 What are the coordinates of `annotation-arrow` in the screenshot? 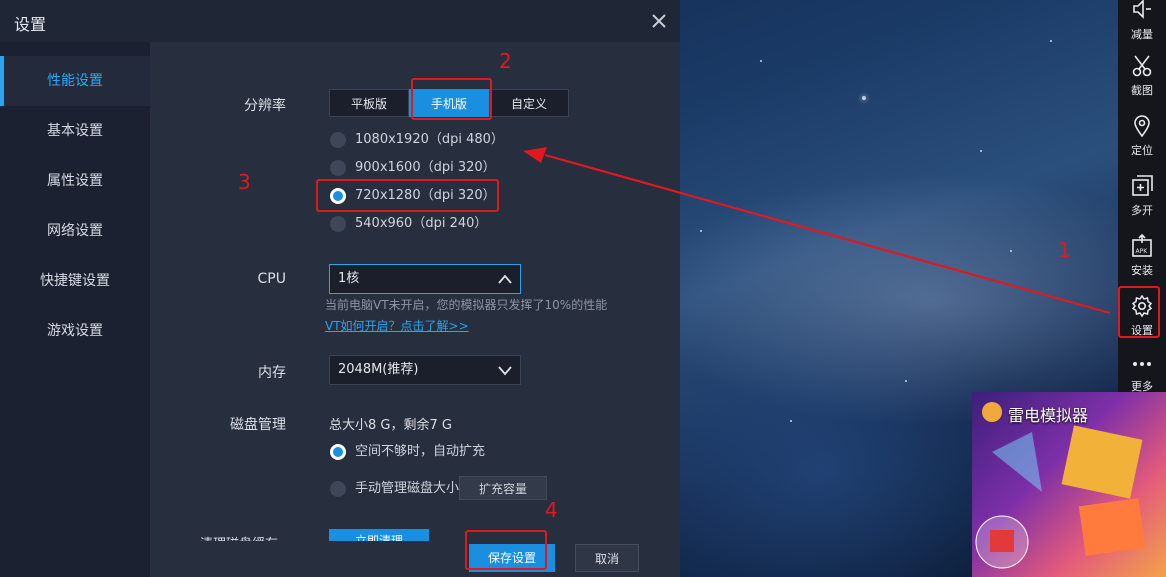 It's located at (817, 231).